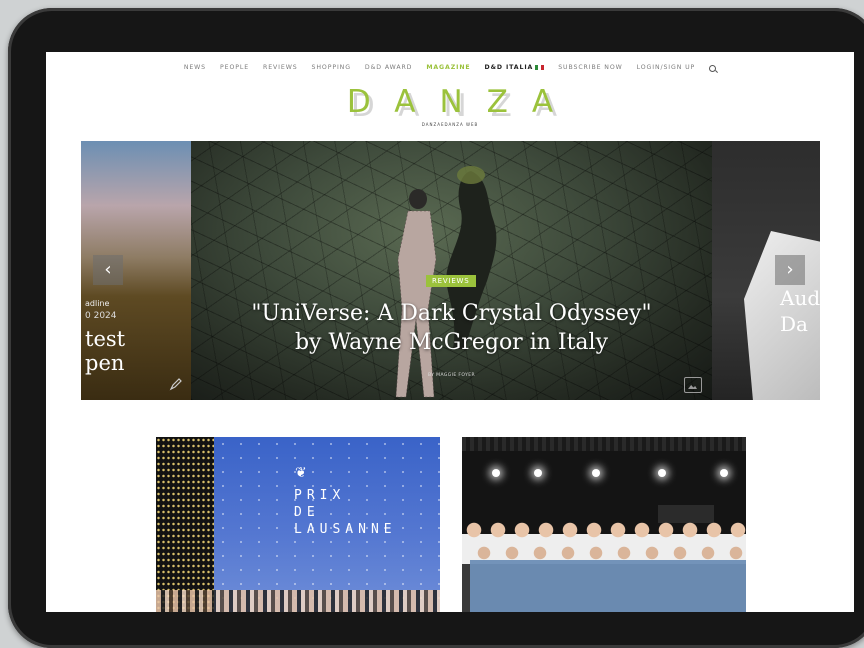 This screenshot has width=864, height=648. Describe the element at coordinates (590, 67) in the screenshot. I see `nav-subscribe: SUBSCRIBE NOW` at that location.